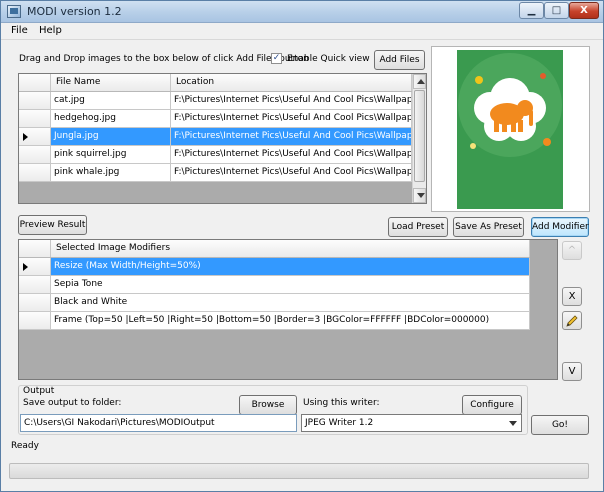 The width and height of the screenshot is (604, 492). I want to click on file-name-cell: pink squirrel.jpg, so click(111, 154).